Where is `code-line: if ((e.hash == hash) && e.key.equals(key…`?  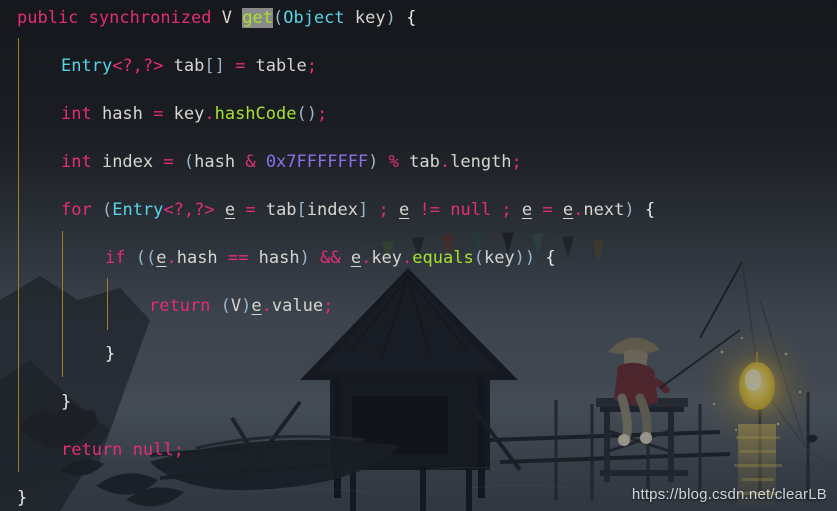 code-line: if ((e.hash == hash) && e.key.equals(key… is located at coordinates (418, 258).